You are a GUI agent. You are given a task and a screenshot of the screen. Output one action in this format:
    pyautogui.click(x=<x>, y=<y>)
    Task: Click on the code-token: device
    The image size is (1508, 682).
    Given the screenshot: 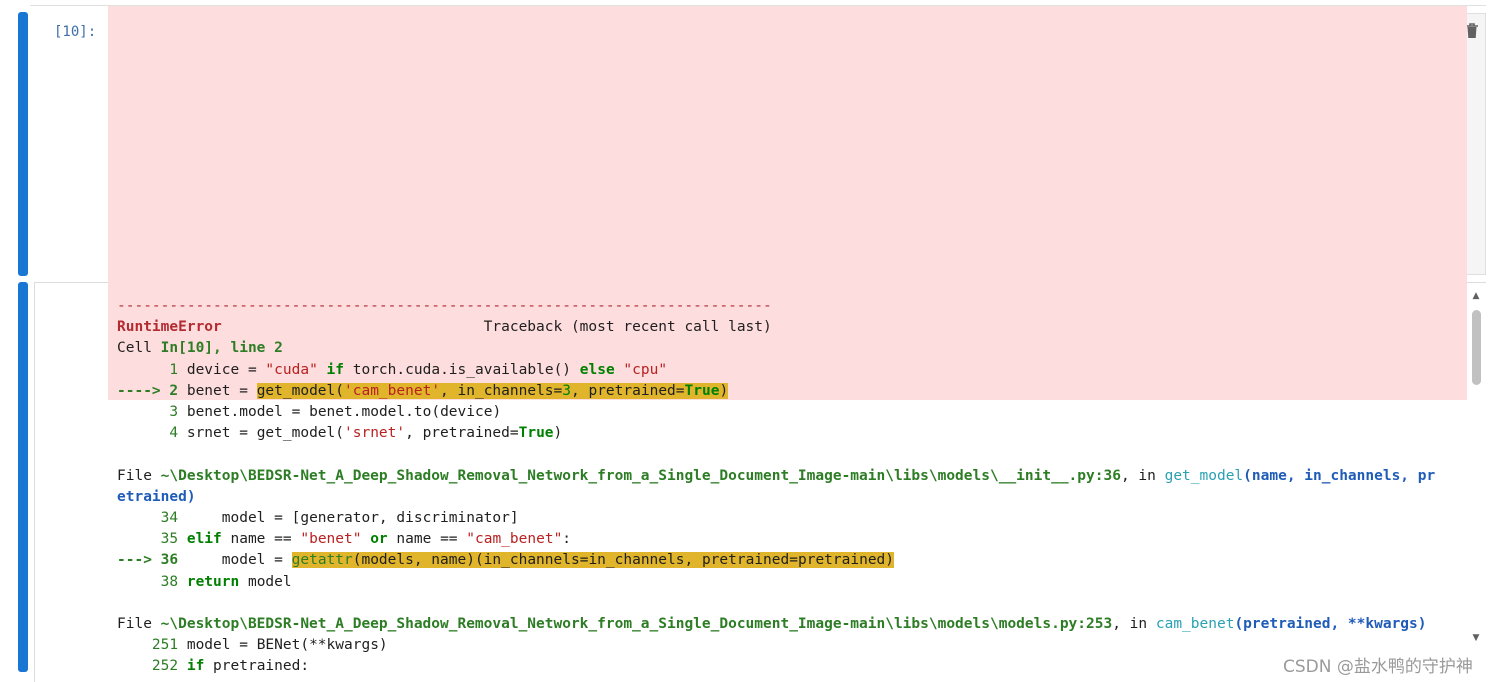 What is the action you would take?
    pyautogui.click(x=217, y=369)
    